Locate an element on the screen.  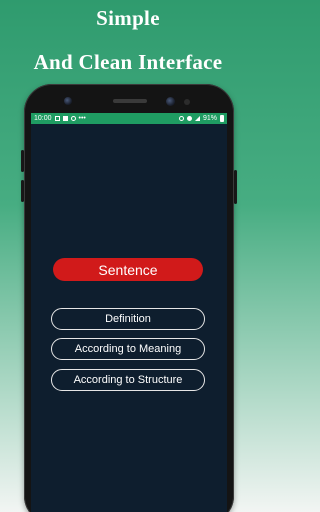
promo-headline-line2: And Clean Interface is located at coordinates (128, 62).